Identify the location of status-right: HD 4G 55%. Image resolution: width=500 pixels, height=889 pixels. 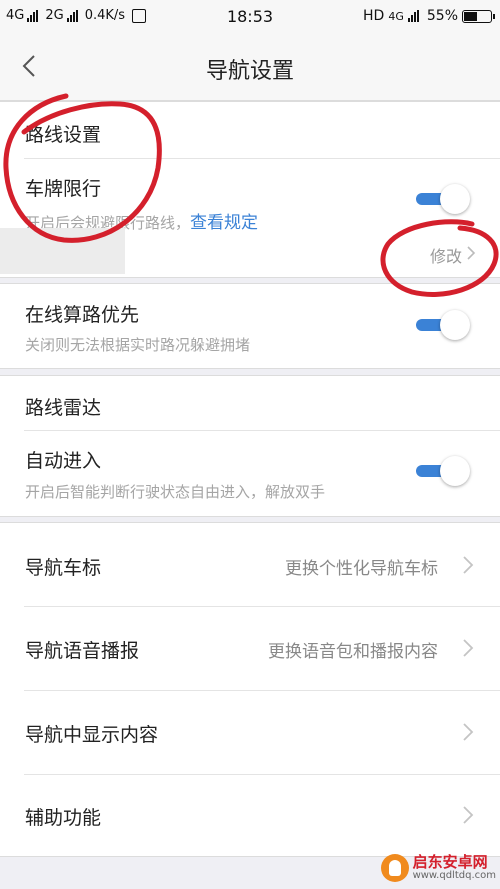
(429, 16).